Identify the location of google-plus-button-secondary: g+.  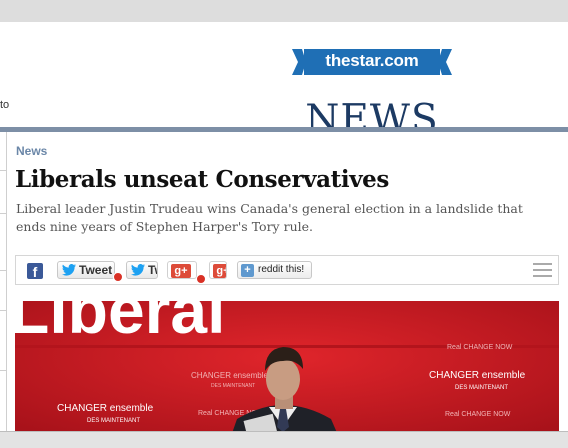
(218, 270).